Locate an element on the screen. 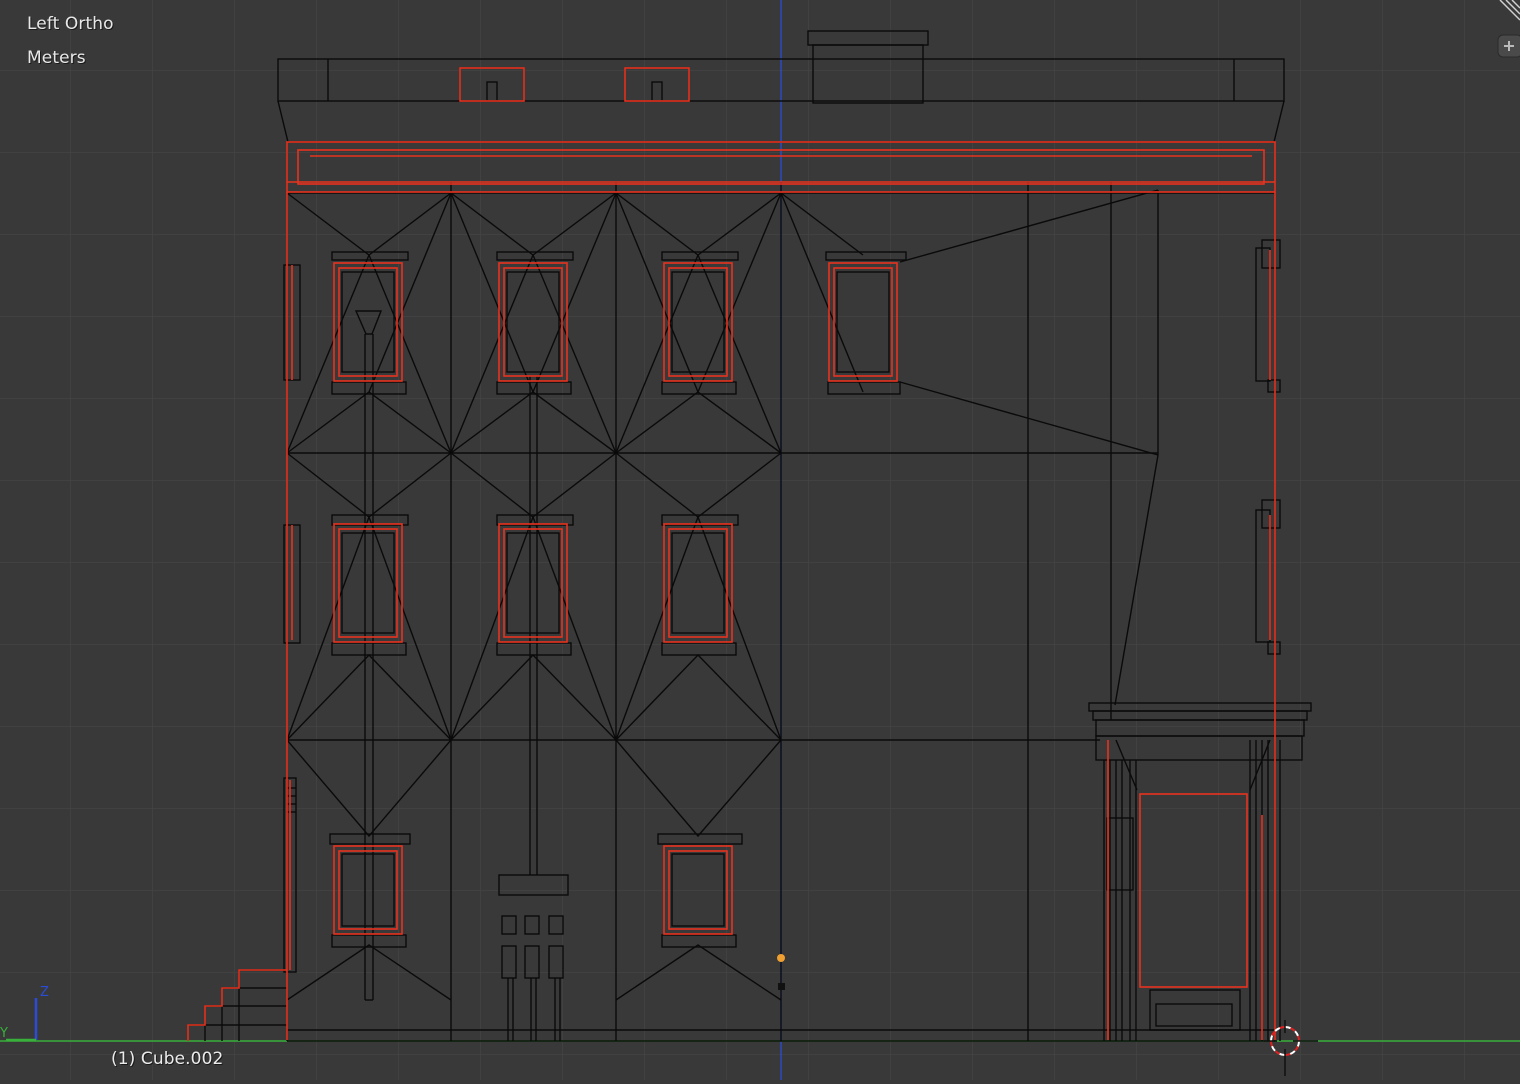  units-label: Meters is located at coordinates (56, 58).